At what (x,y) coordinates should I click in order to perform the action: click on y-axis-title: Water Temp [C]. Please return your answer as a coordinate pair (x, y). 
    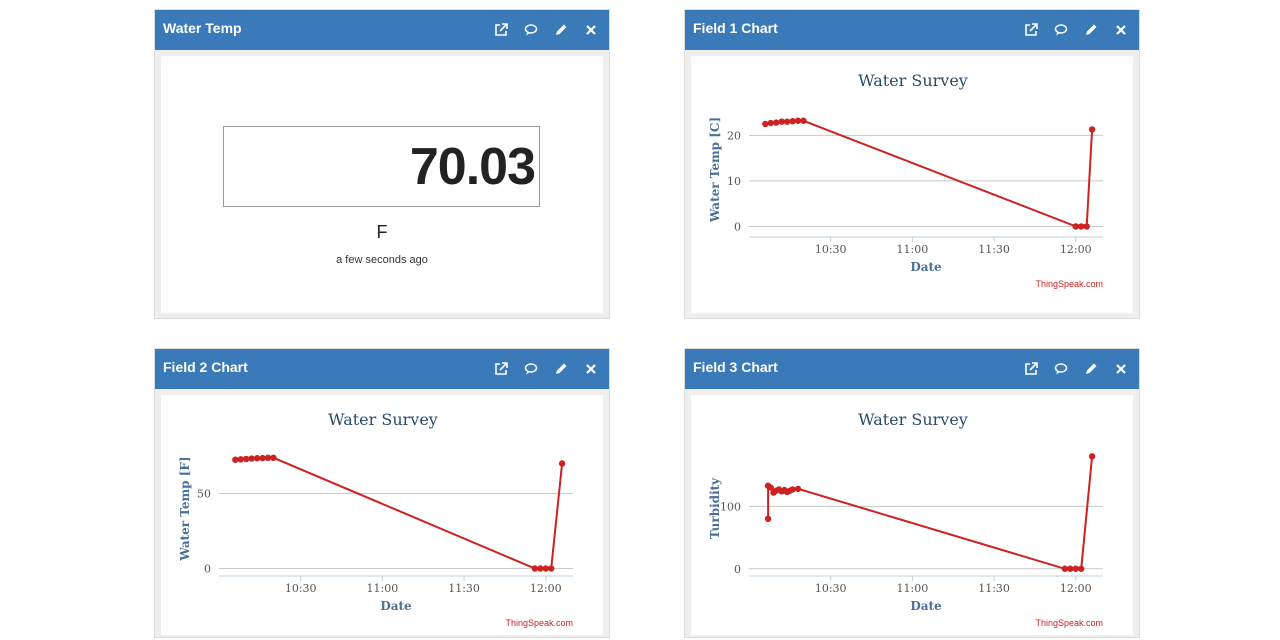
    Looking at the image, I should click on (715, 170).